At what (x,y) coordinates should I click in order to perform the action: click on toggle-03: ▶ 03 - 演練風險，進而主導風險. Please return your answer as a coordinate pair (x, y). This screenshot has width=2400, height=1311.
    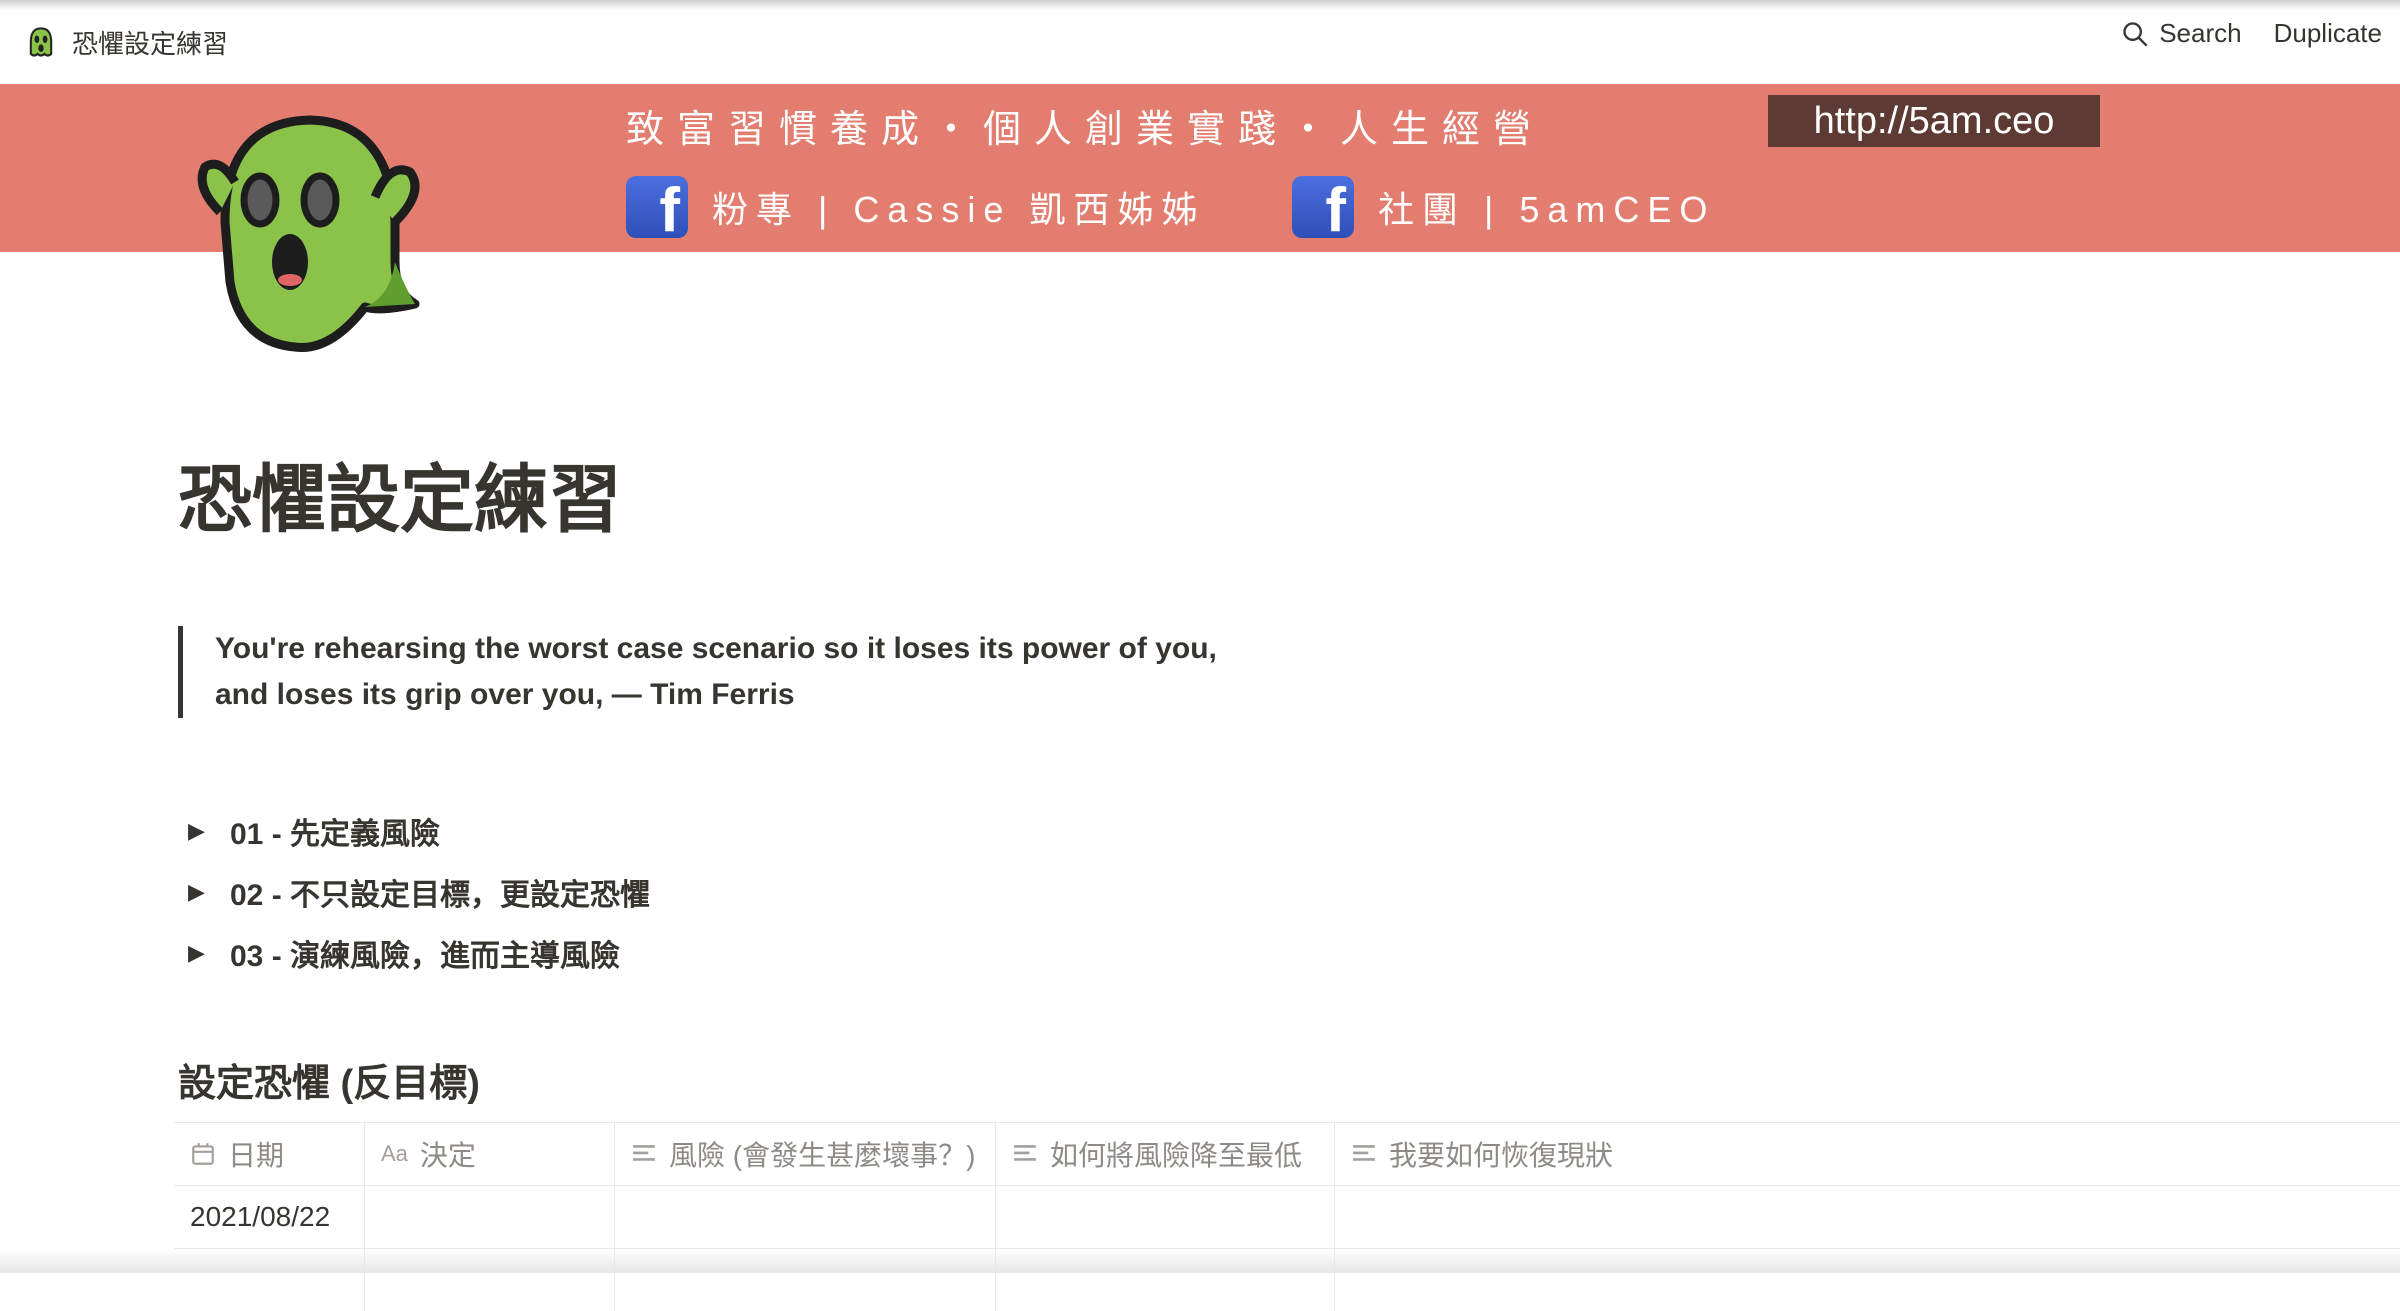
    Looking at the image, I should click on (419, 952).